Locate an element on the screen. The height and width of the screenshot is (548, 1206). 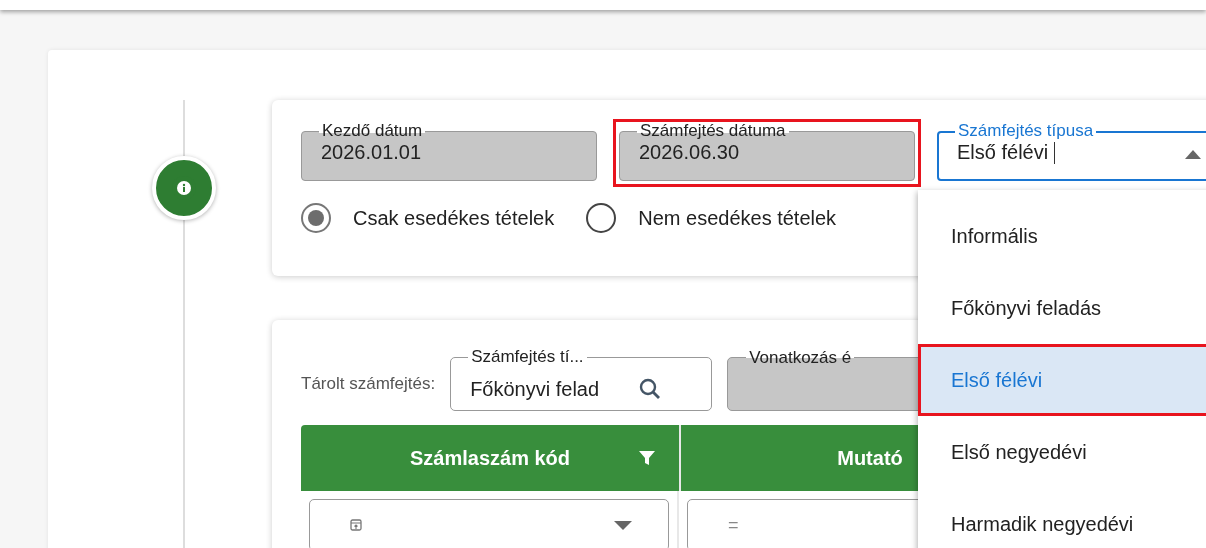
dropdown-option: Informális is located at coordinates (1062, 236).